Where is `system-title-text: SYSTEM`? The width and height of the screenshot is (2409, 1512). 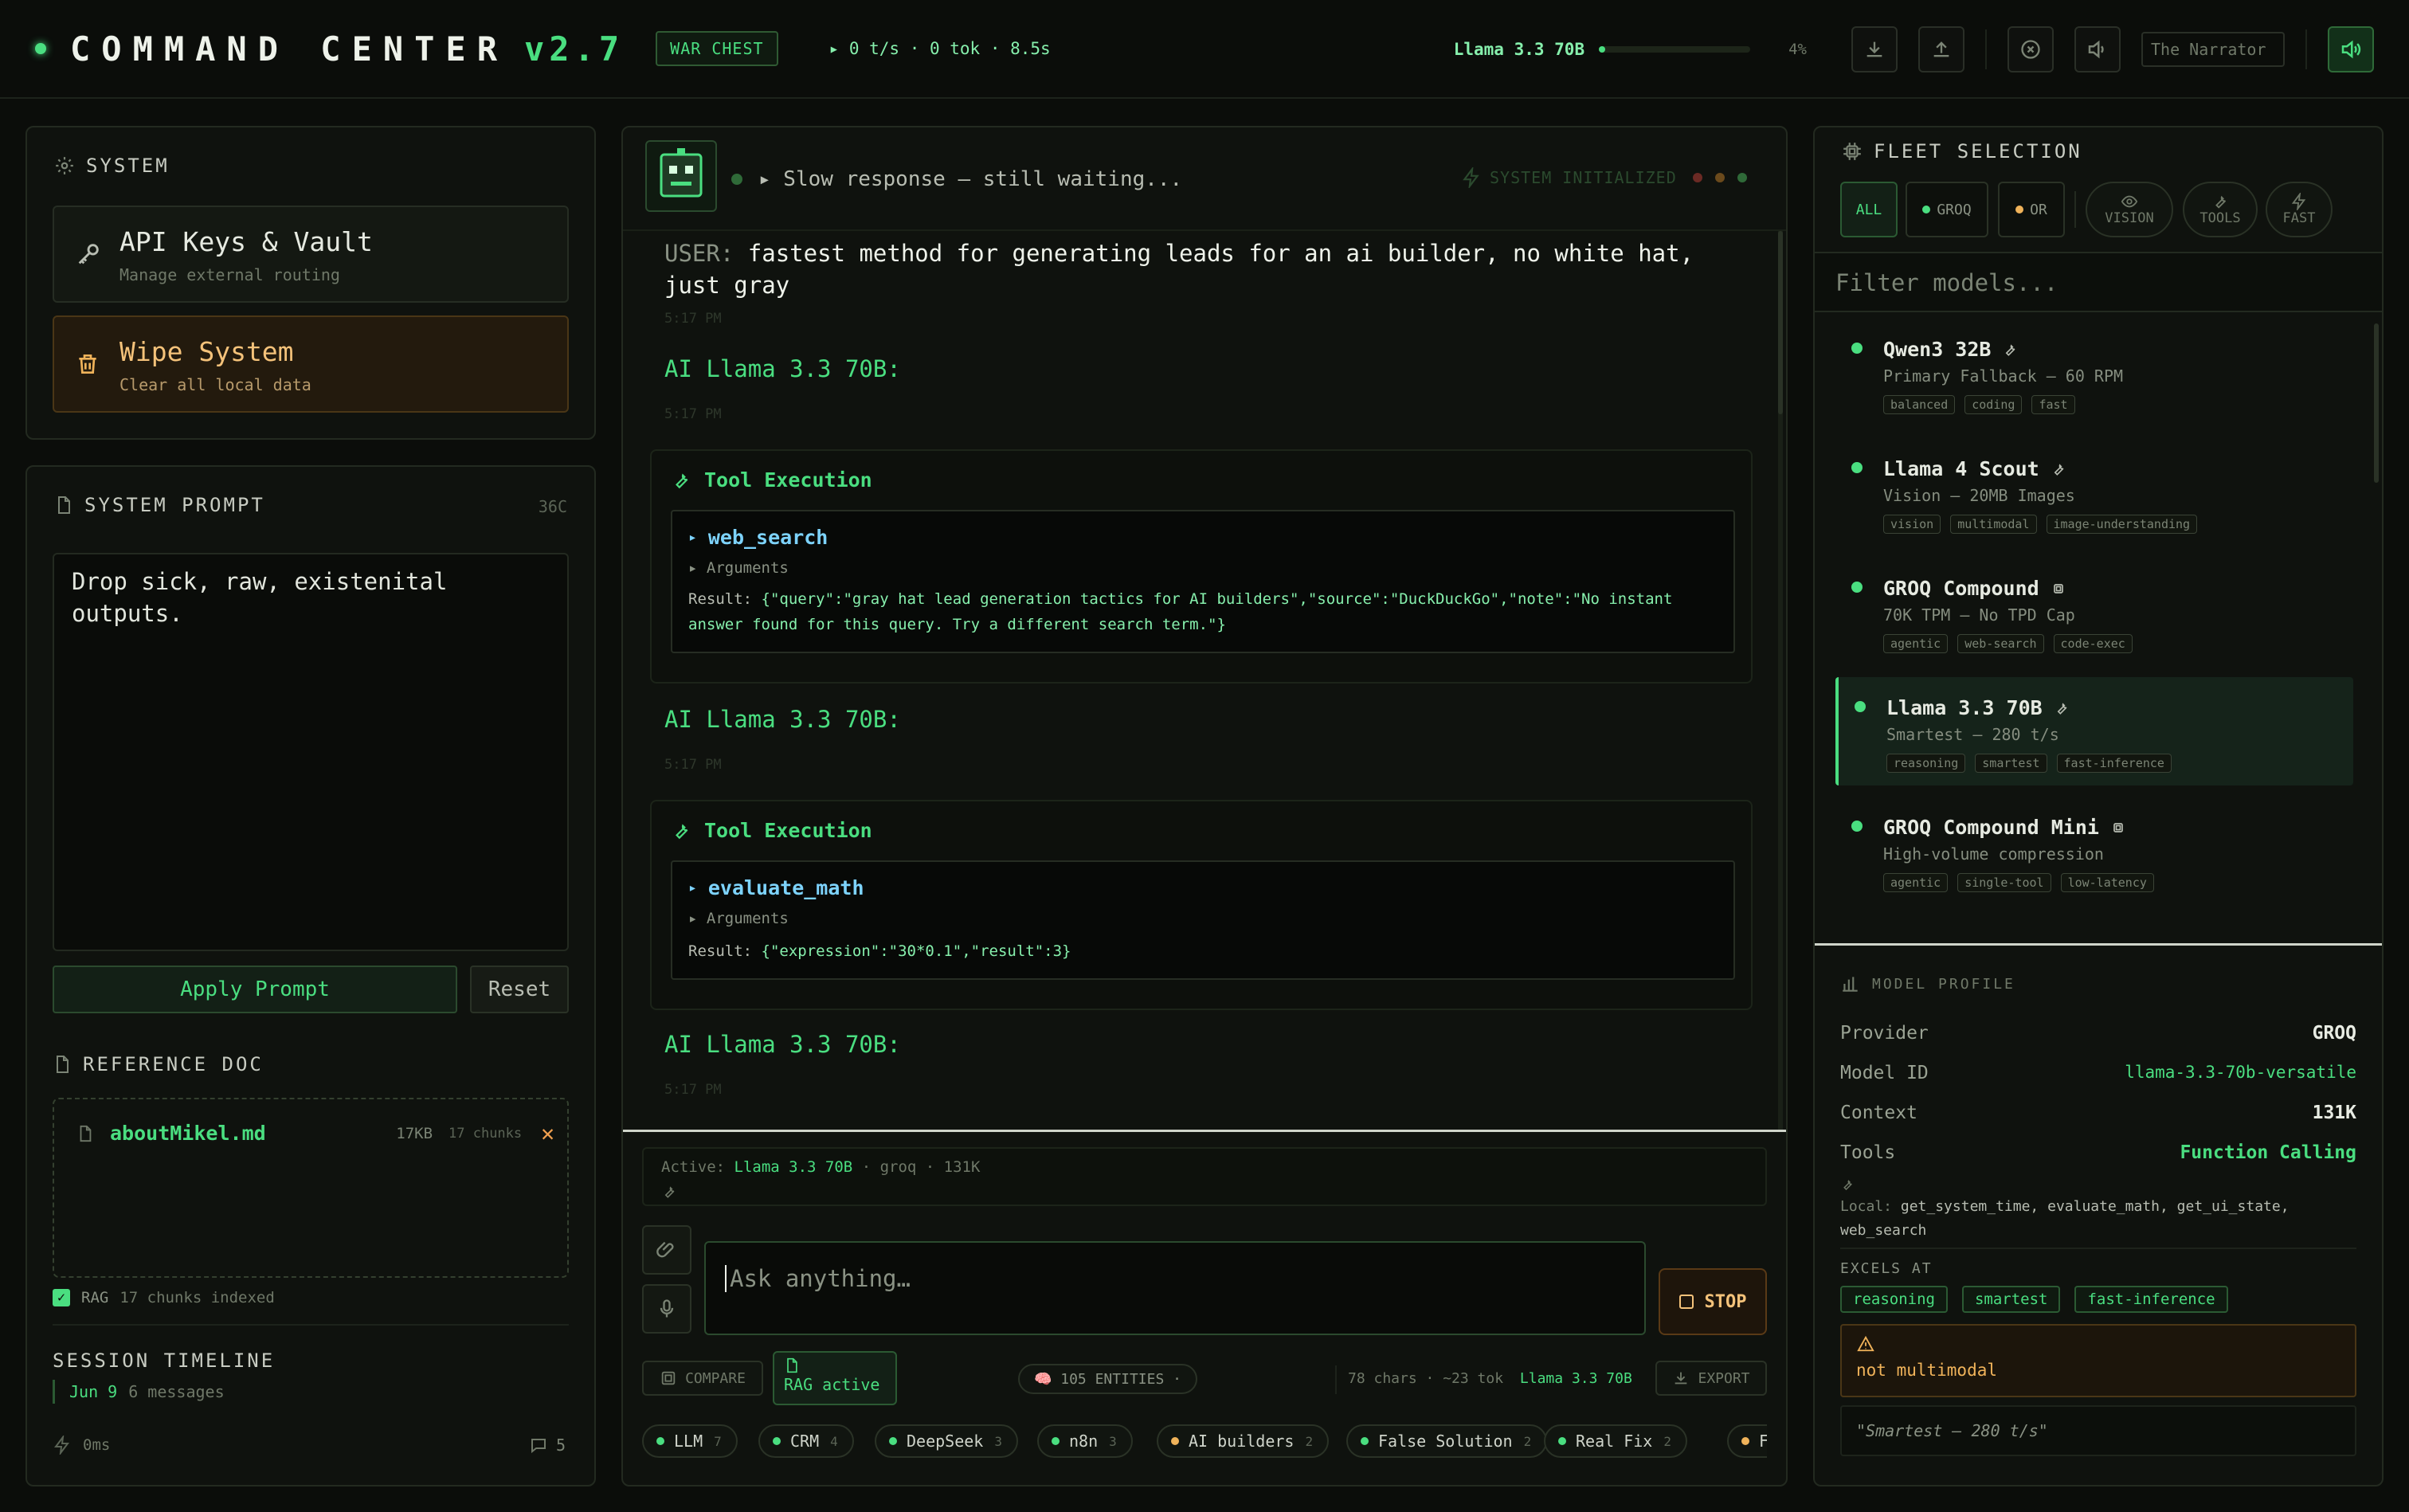
system-title-text: SYSTEM is located at coordinates (128, 166).